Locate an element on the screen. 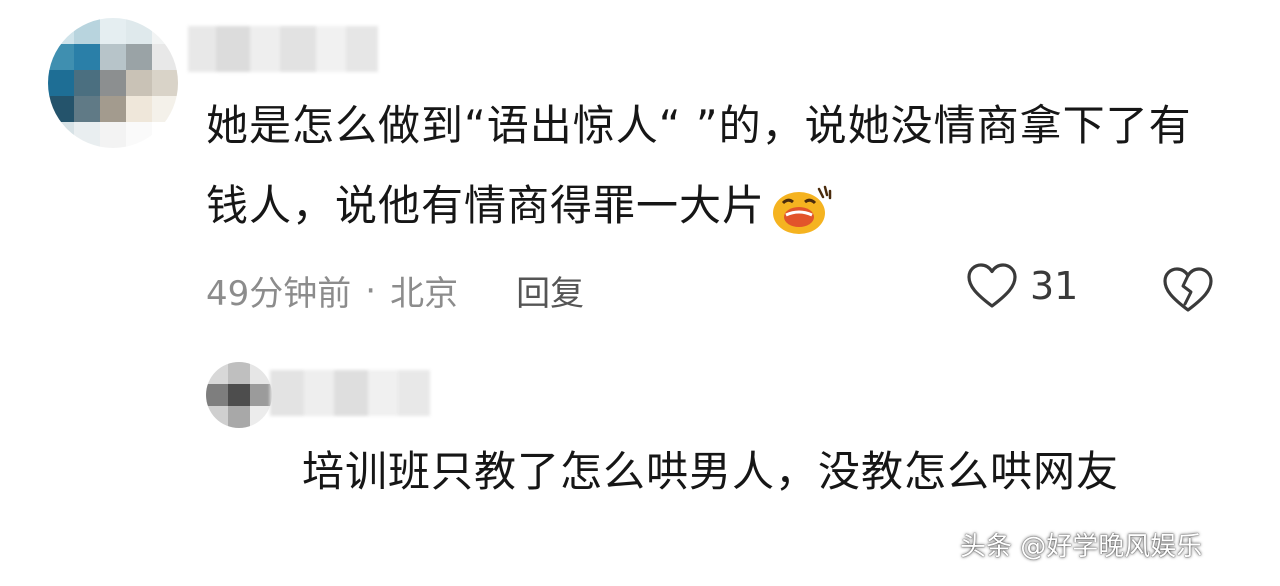 This screenshot has height=586, width=1280. avatar is located at coordinates (113, 83).